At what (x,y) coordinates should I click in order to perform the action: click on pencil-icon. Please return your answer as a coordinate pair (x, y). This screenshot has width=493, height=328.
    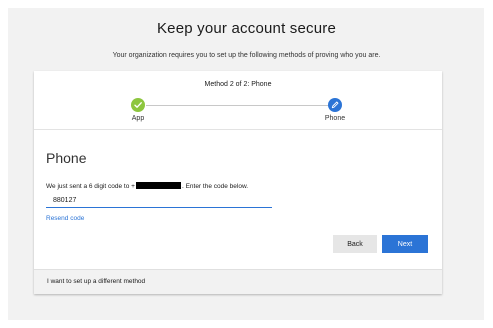
    Looking at the image, I should click on (335, 105).